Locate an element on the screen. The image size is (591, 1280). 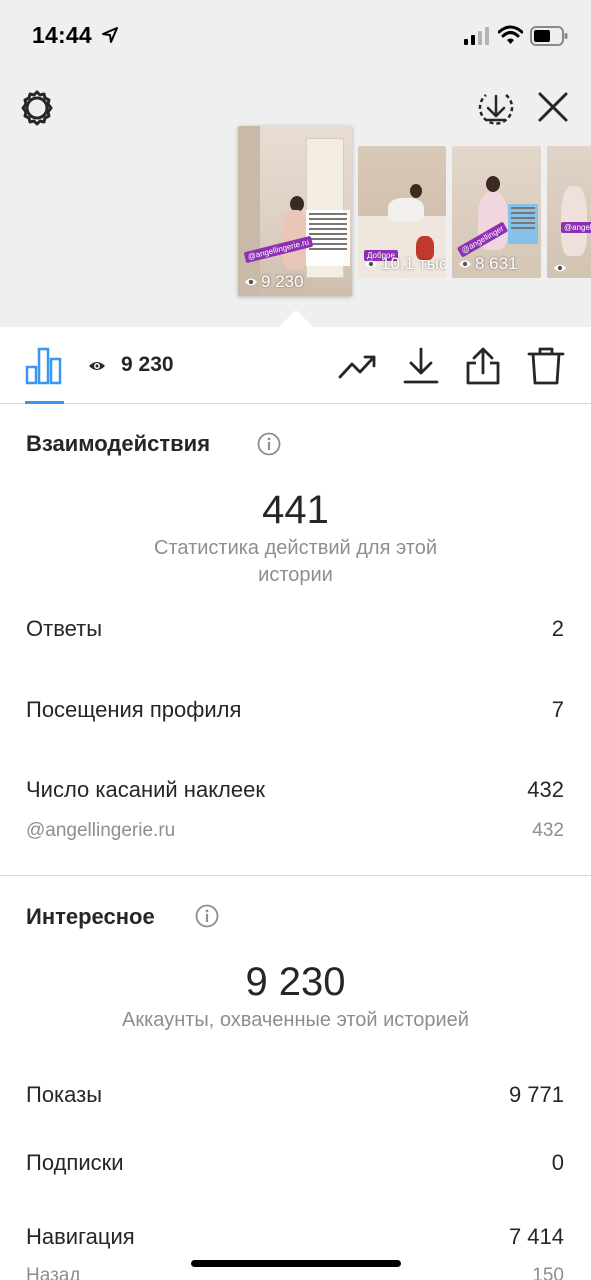
profile-visits-value: 7 is located at coordinates (557, 709).